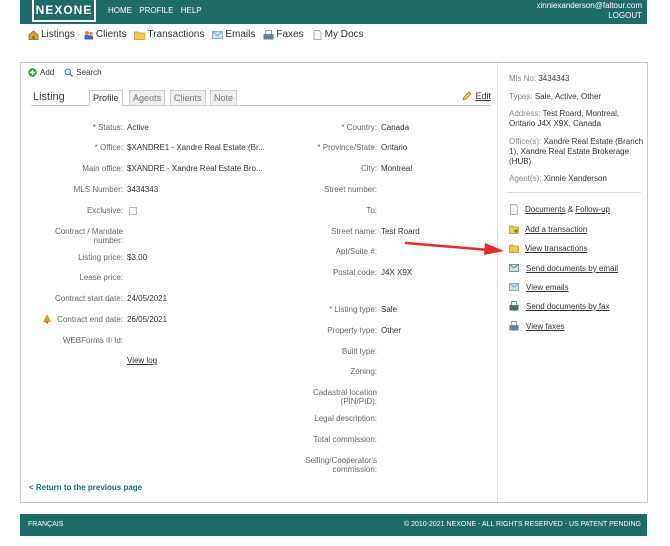  I want to click on tab-profile: Profile, so click(106, 98).